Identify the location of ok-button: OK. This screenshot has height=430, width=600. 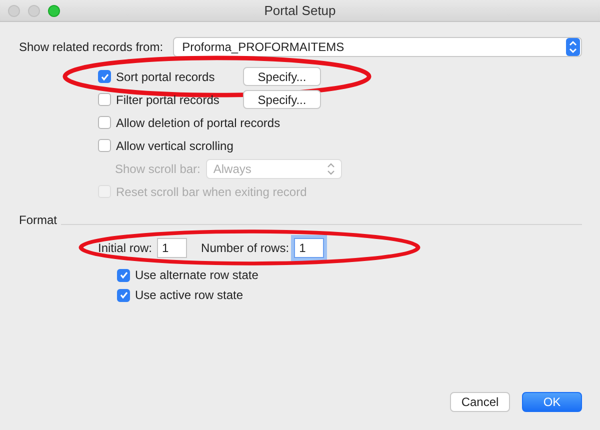
(552, 402).